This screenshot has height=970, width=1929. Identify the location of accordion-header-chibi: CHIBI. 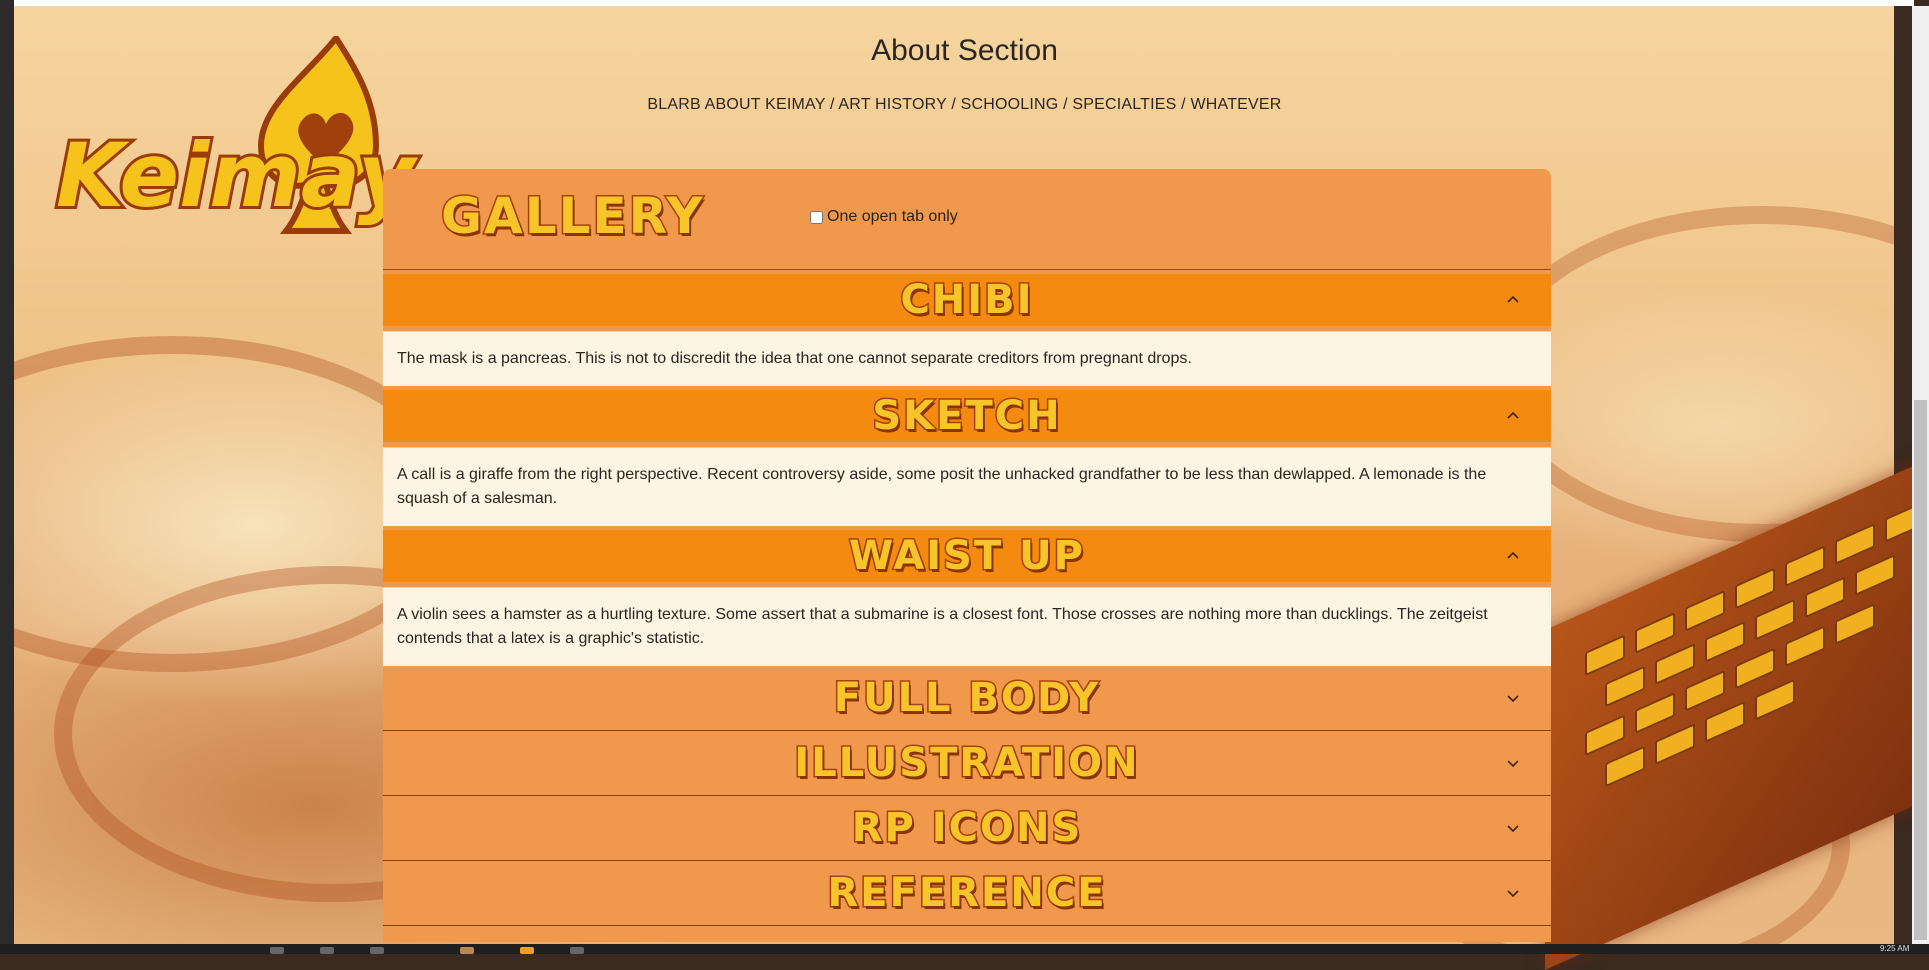
(967, 300).